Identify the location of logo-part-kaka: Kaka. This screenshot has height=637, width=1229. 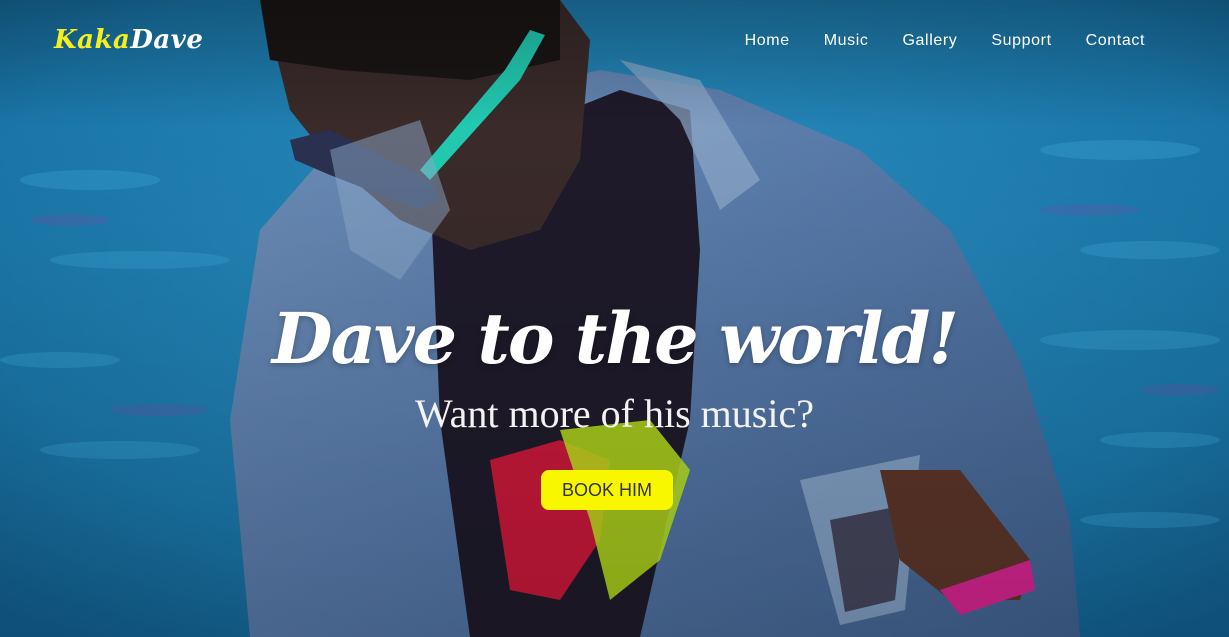
(92, 40).